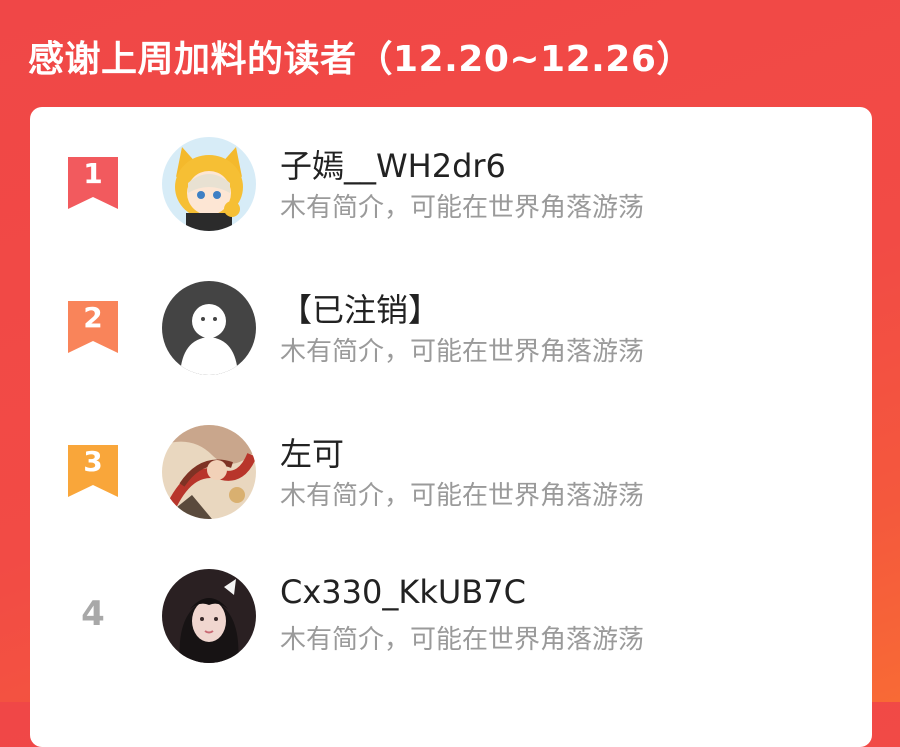  I want to click on painting-avatar-icon, so click(209, 472).